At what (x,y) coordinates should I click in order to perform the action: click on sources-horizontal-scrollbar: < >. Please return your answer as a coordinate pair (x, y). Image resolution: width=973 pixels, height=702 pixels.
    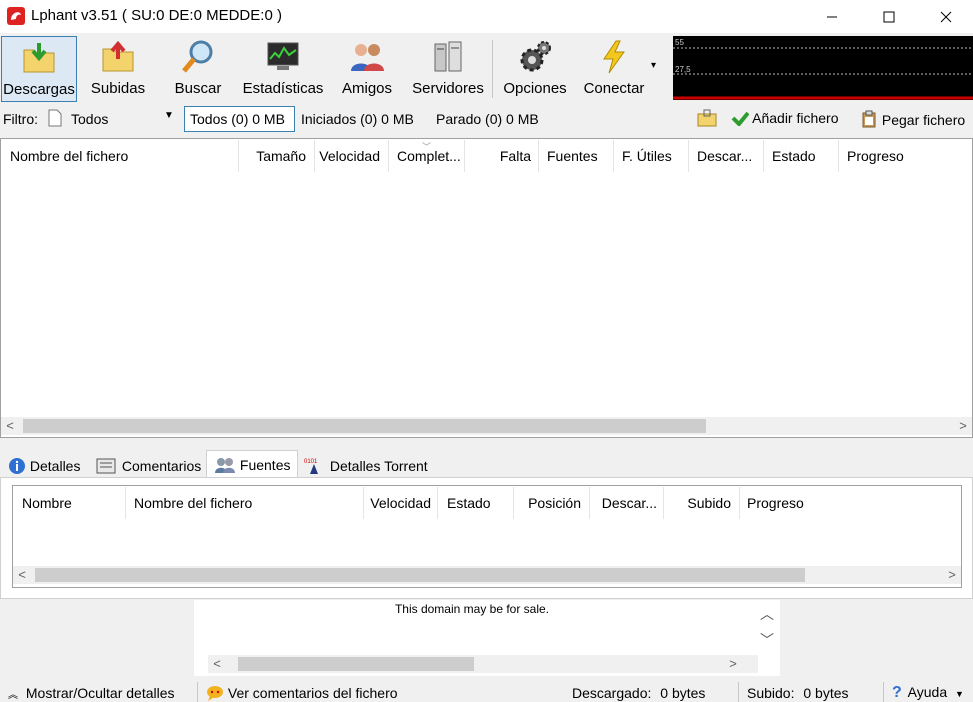
    Looking at the image, I should click on (487, 575).